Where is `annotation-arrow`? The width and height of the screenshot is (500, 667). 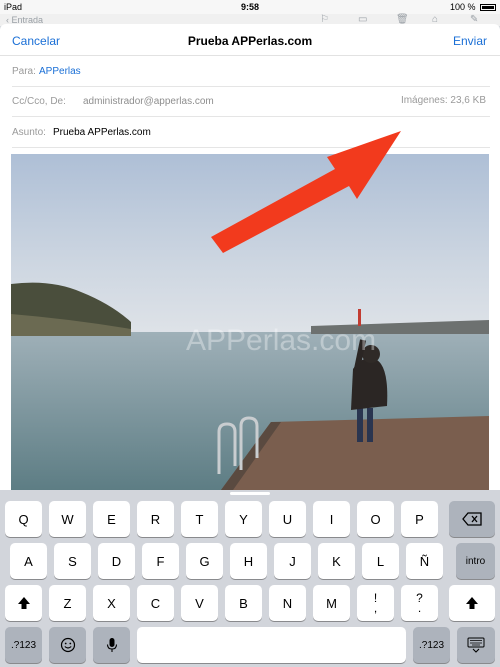 annotation-arrow is located at coordinates (305, 191).